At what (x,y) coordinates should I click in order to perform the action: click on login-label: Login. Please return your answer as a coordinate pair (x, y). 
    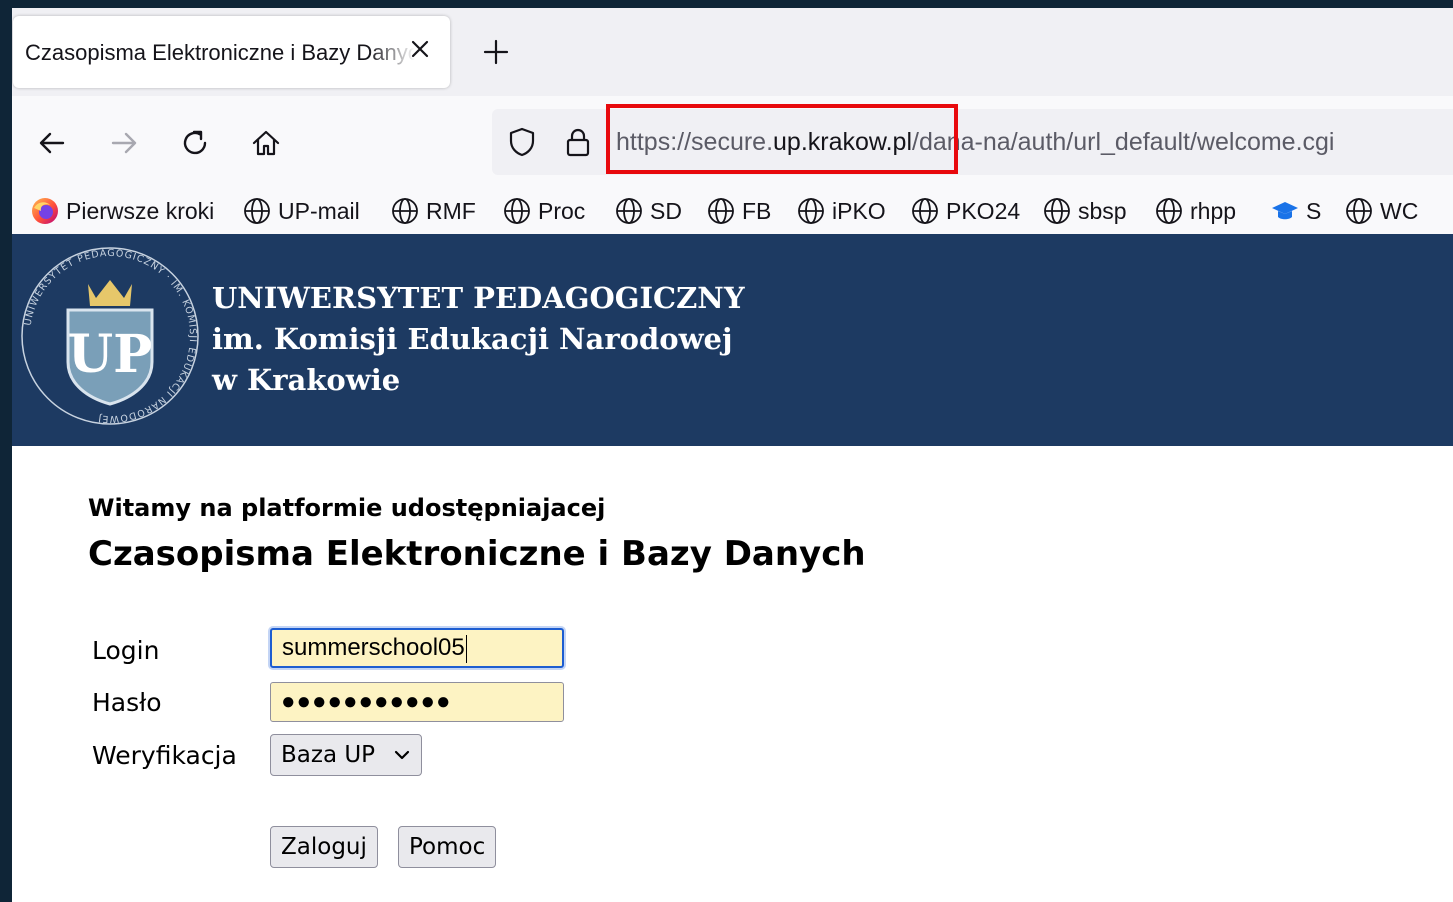
    Looking at the image, I should click on (126, 650).